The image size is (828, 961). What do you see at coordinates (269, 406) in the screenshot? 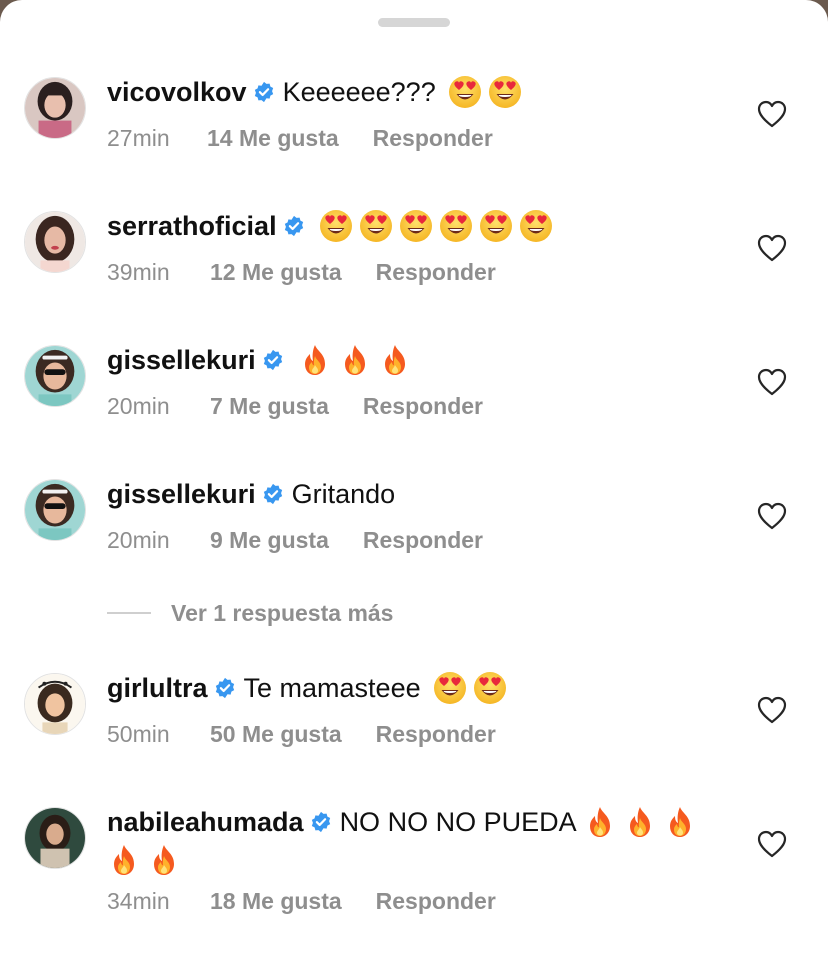
I see `likes-count: 7 Me gusta` at bounding box center [269, 406].